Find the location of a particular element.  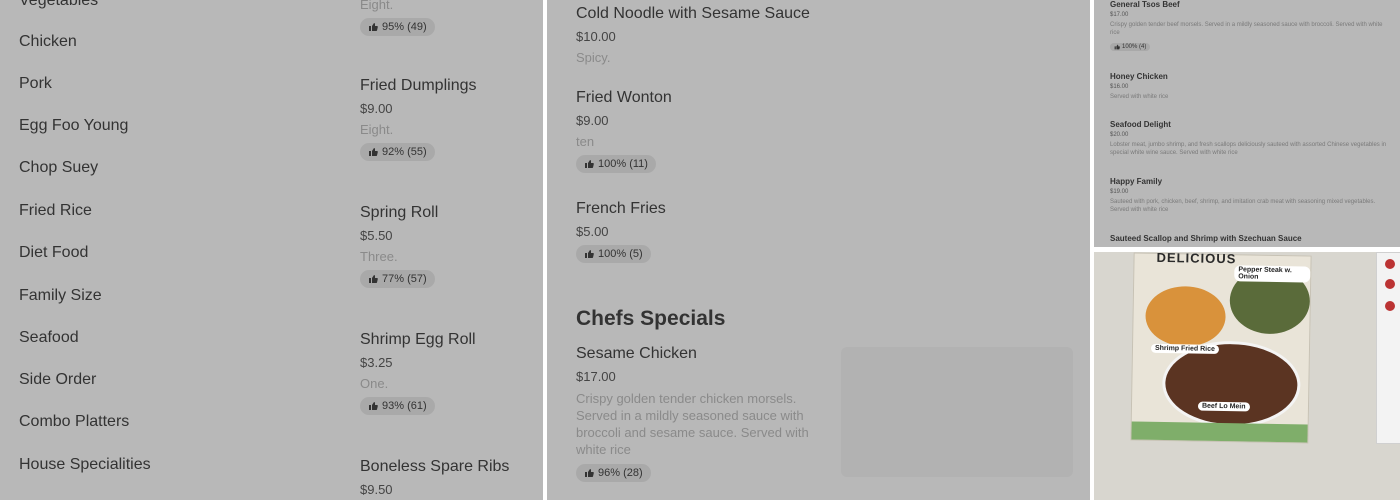

item-name: Happy Family is located at coordinates (1136, 181).